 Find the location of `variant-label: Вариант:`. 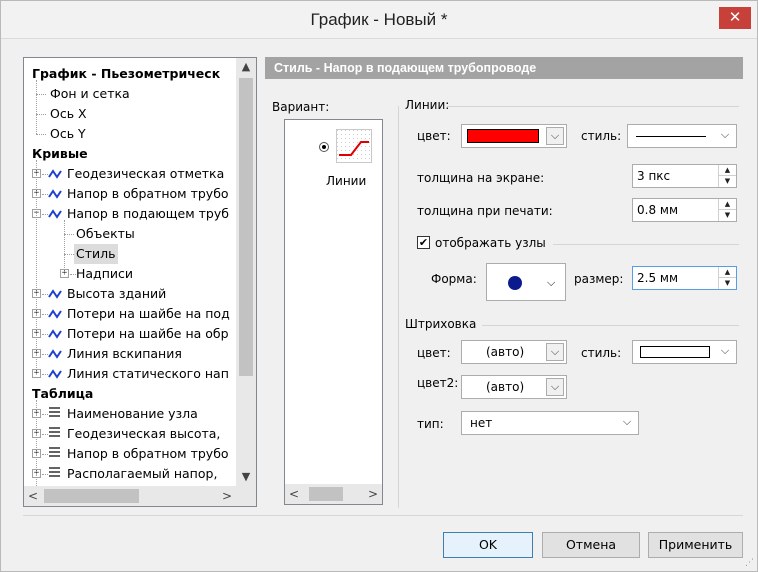

variant-label: Вариант: is located at coordinates (301, 107).